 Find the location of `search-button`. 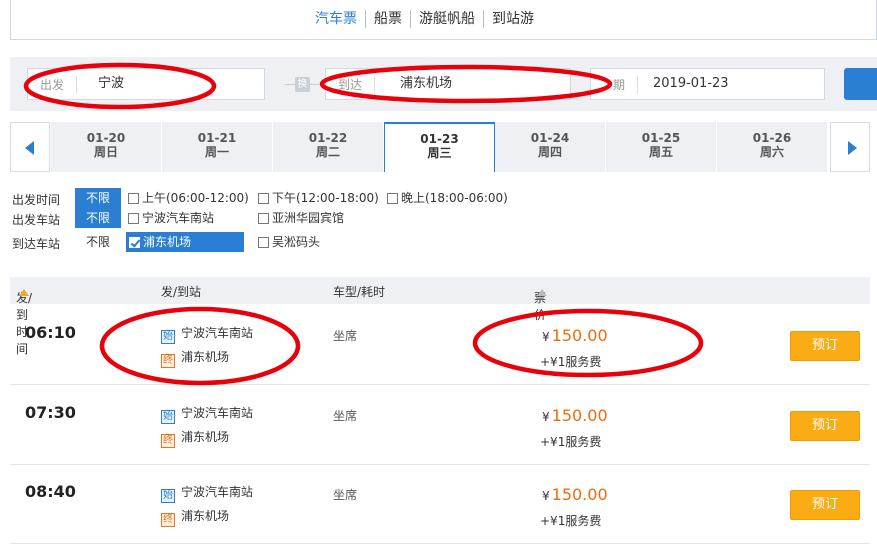

search-button is located at coordinates (860, 84).